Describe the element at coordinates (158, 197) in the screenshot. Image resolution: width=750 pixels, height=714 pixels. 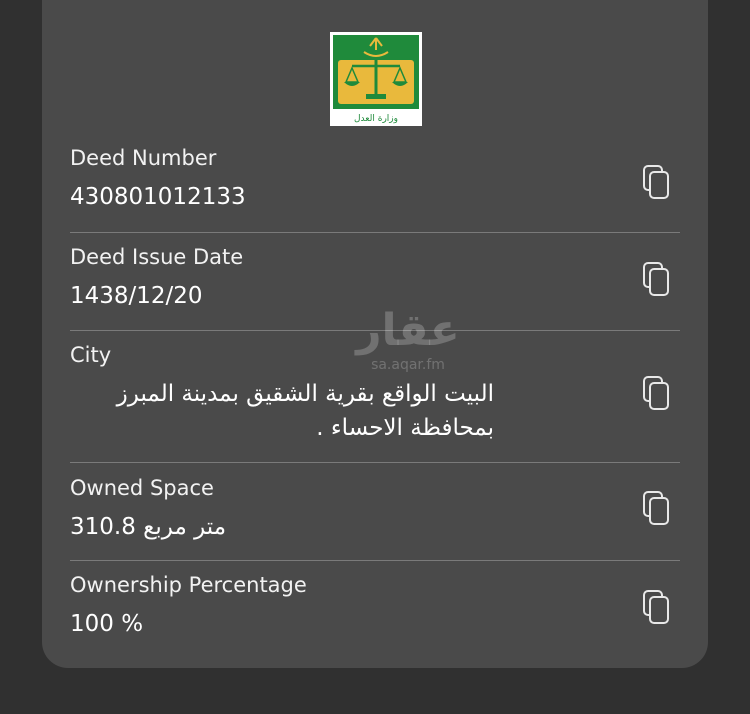
I see `field-value: 430801012133` at that location.